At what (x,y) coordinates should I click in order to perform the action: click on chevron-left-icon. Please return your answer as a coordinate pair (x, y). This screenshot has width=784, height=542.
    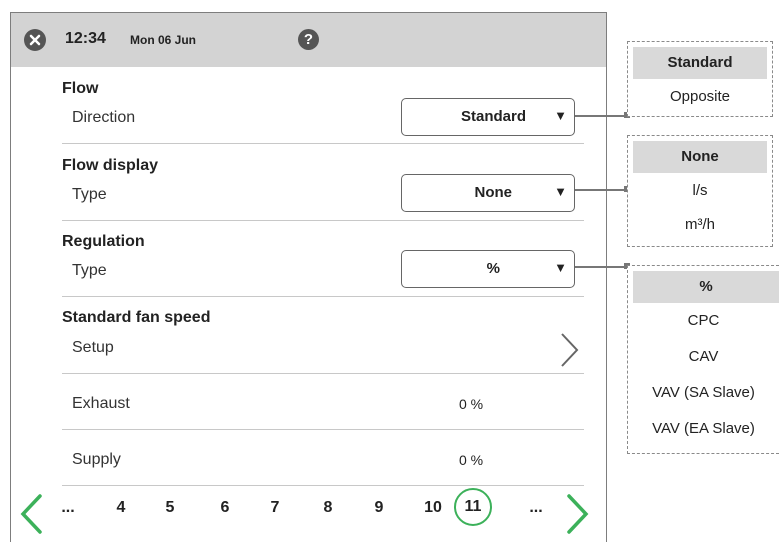
    Looking at the image, I should click on (31, 514).